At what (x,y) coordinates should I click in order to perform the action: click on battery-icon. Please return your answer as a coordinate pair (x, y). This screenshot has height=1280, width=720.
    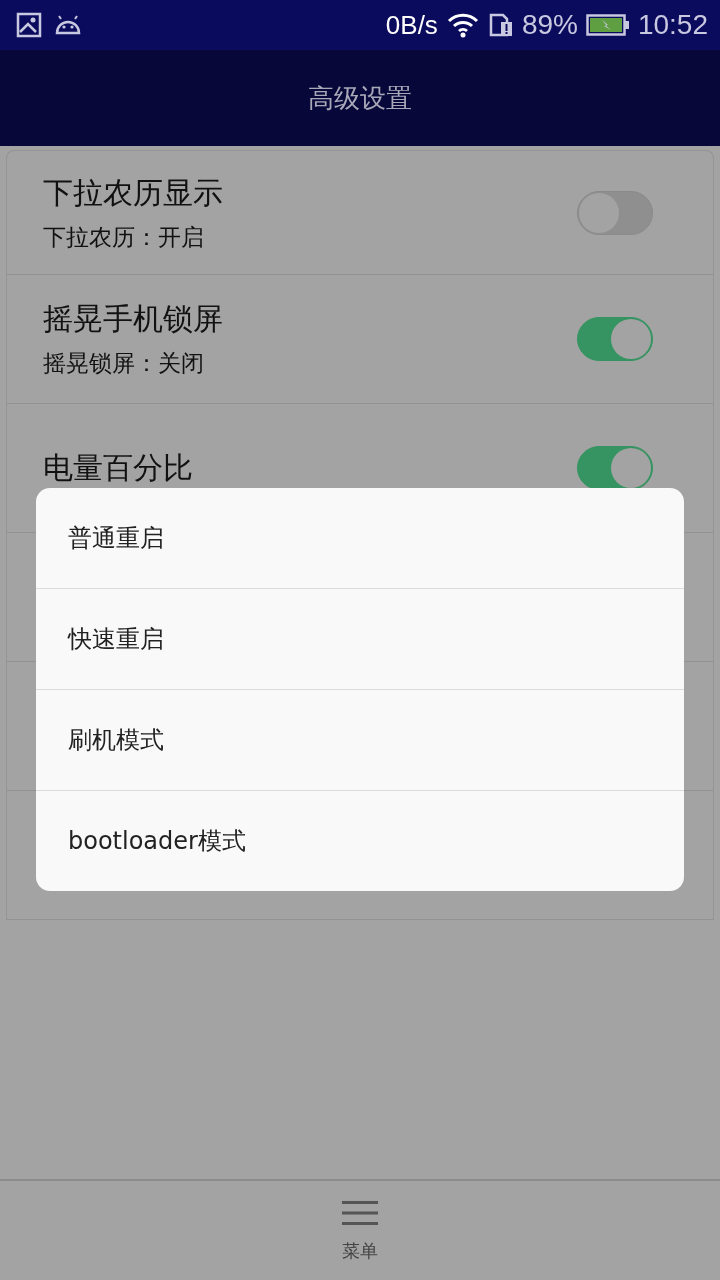
    Looking at the image, I should click on (607, 25).